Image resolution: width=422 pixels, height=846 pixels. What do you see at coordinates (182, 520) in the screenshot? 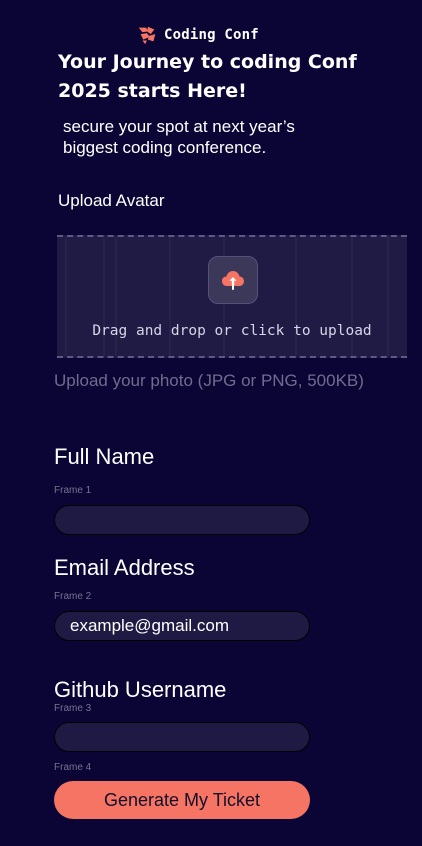
I see `full-name-input` at bounding box center [182, 520].